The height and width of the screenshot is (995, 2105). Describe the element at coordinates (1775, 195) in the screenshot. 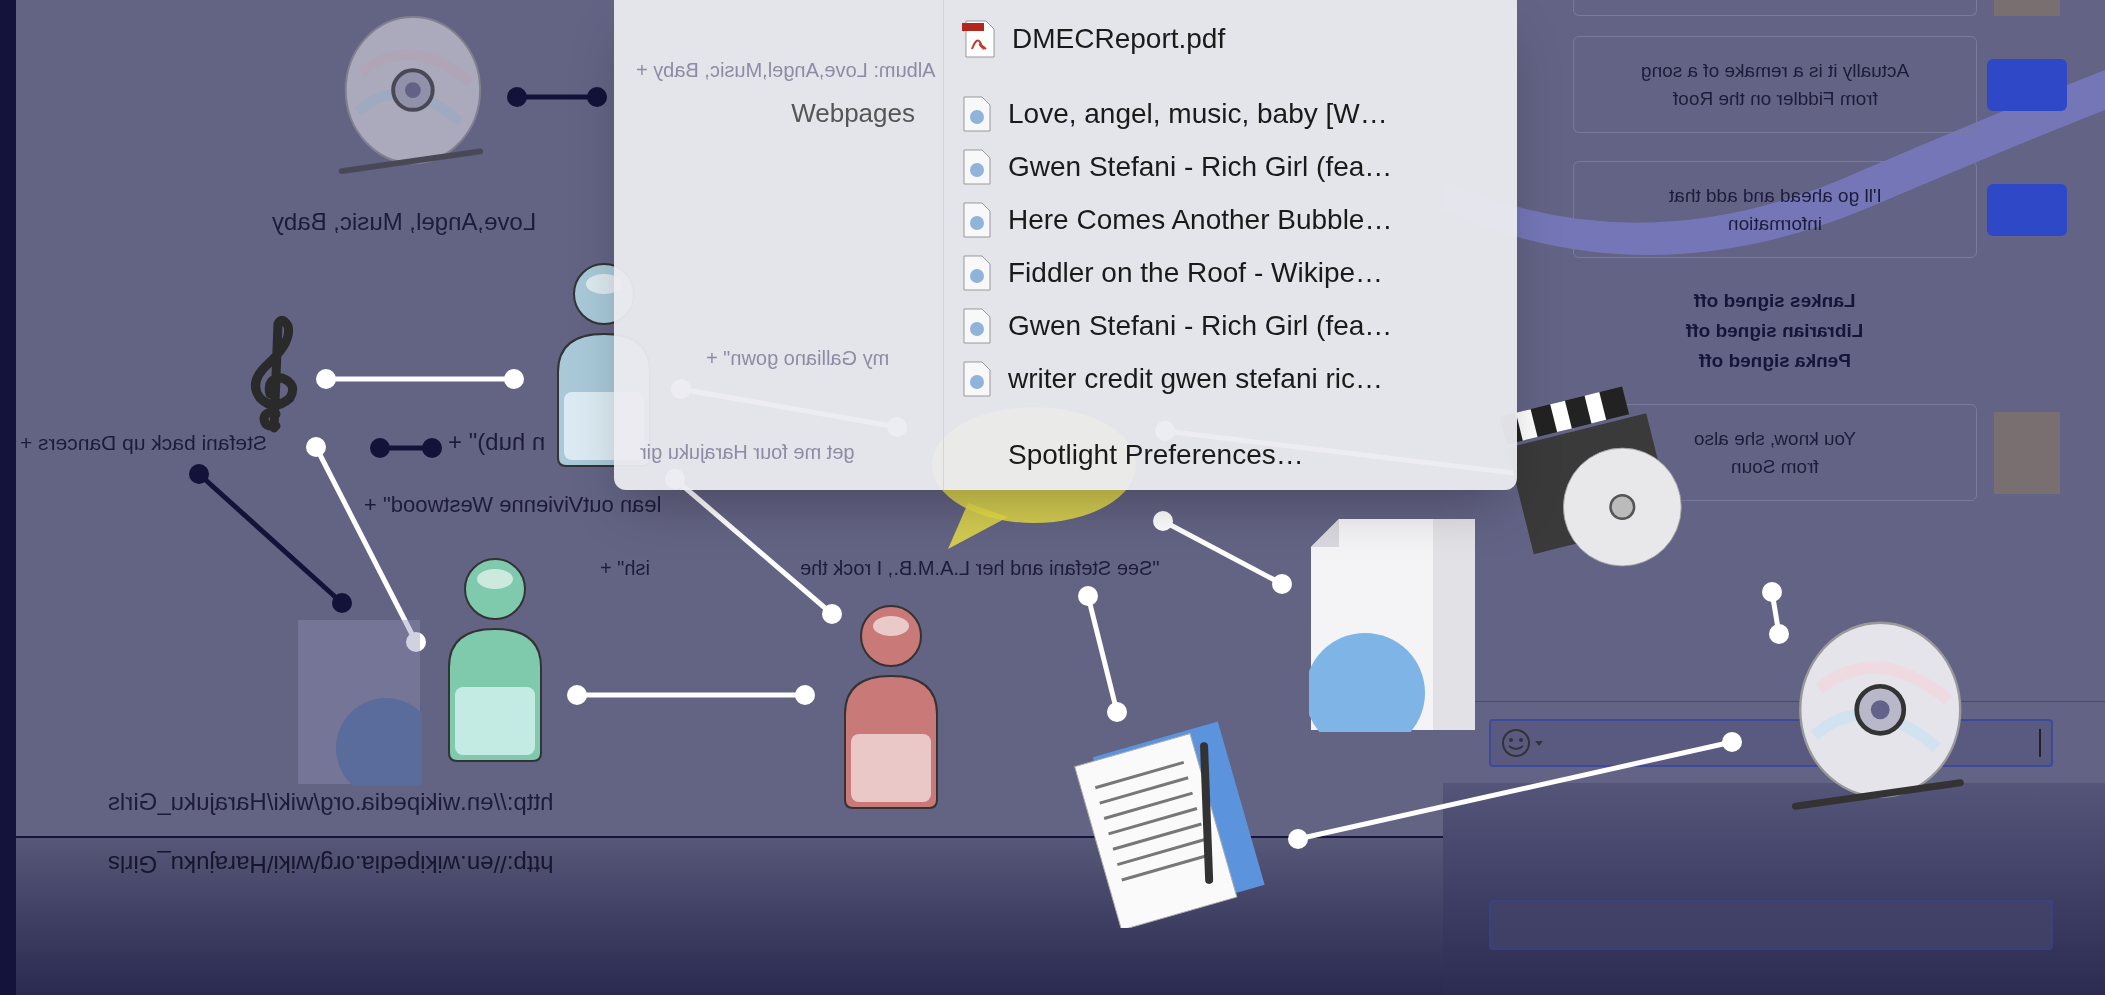

I see `message-text: I'll go ahead and add that` at that location.